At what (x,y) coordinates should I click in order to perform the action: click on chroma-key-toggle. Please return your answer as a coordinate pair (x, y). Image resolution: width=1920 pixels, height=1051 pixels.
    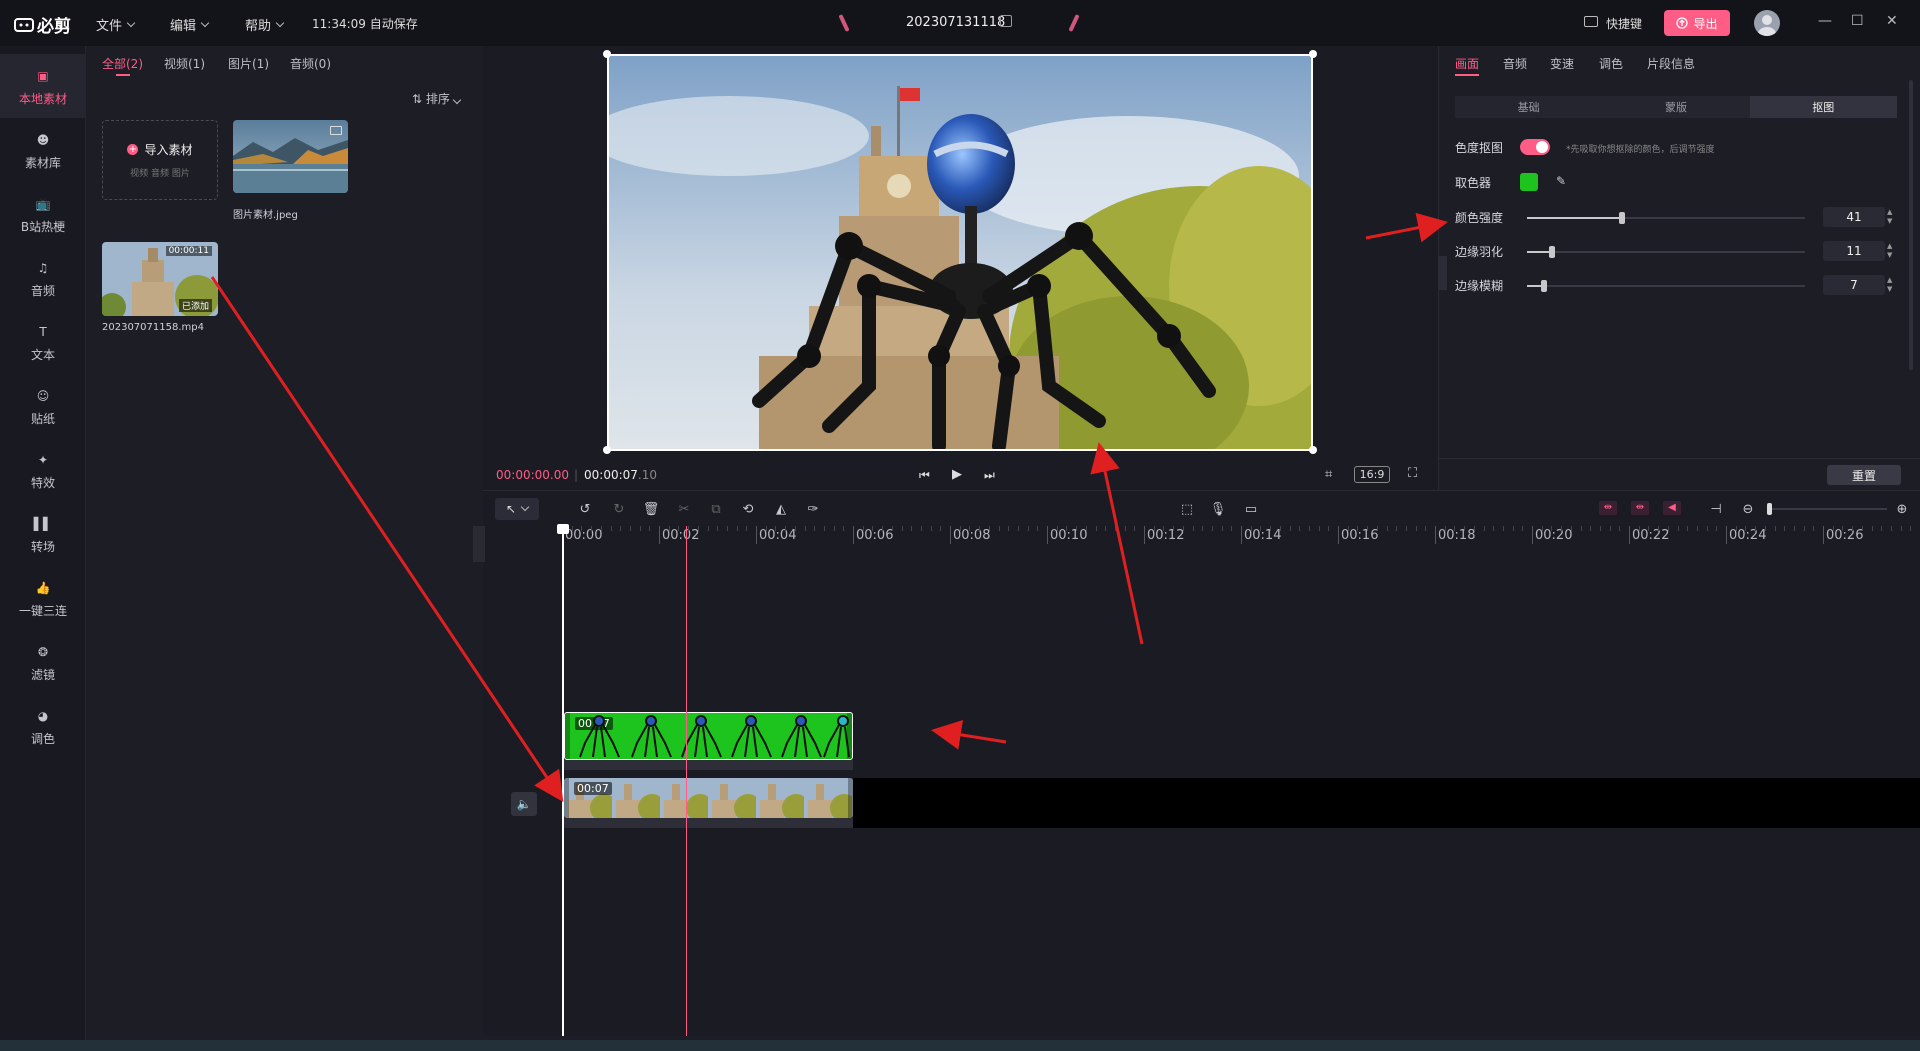
    Looking at the image, I should click on (1535, 147).